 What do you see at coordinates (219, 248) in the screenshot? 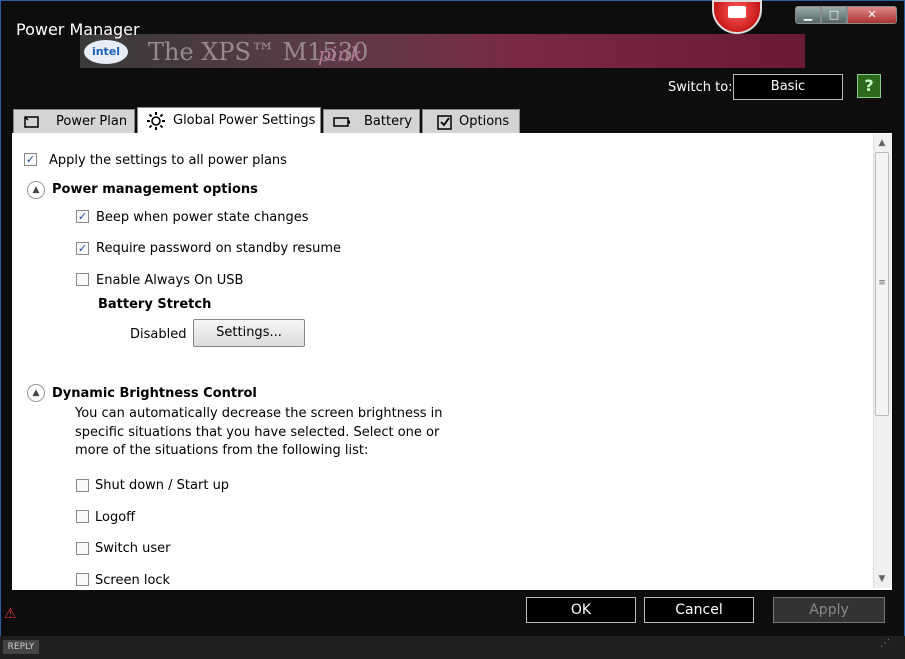
I see `password-label: Require password on standby resume` at bounding box center [219, 248].